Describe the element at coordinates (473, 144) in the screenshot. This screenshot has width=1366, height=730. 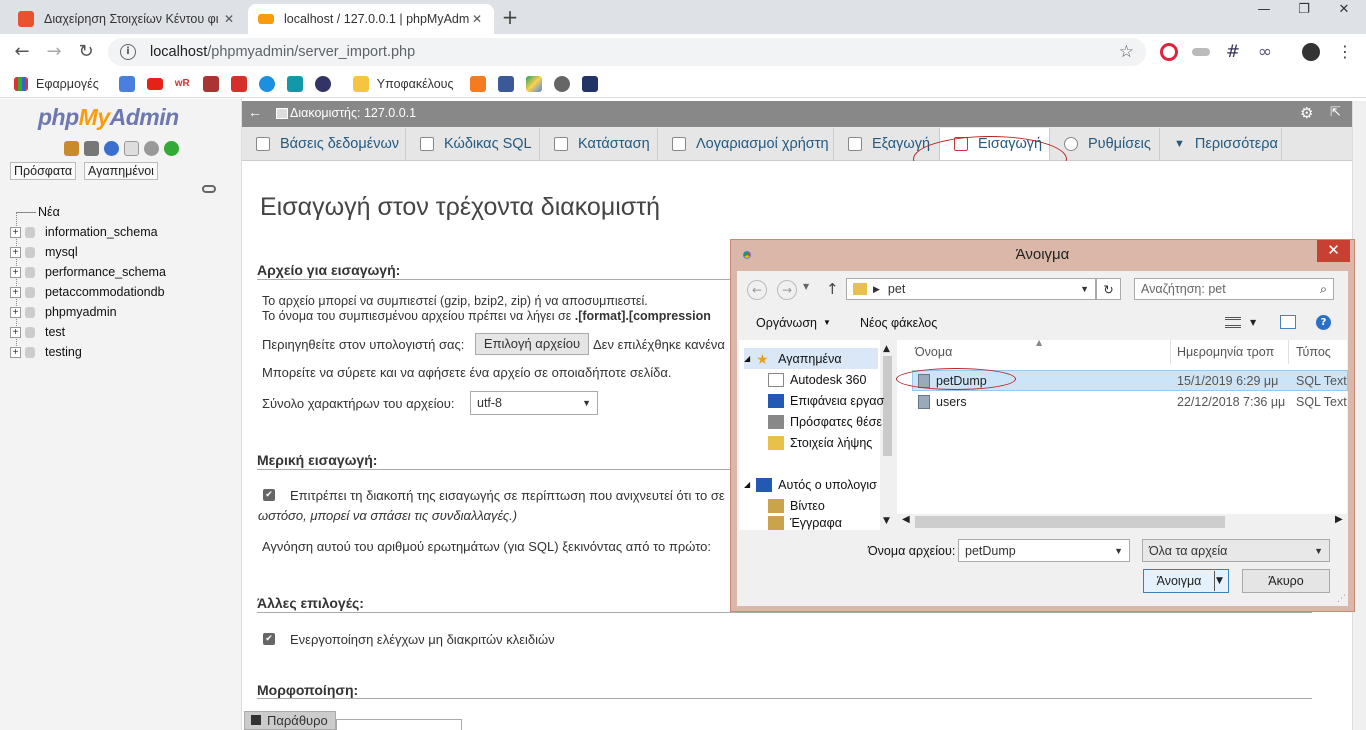
I see `tab-sql: Κώδικας SQL` at that location.